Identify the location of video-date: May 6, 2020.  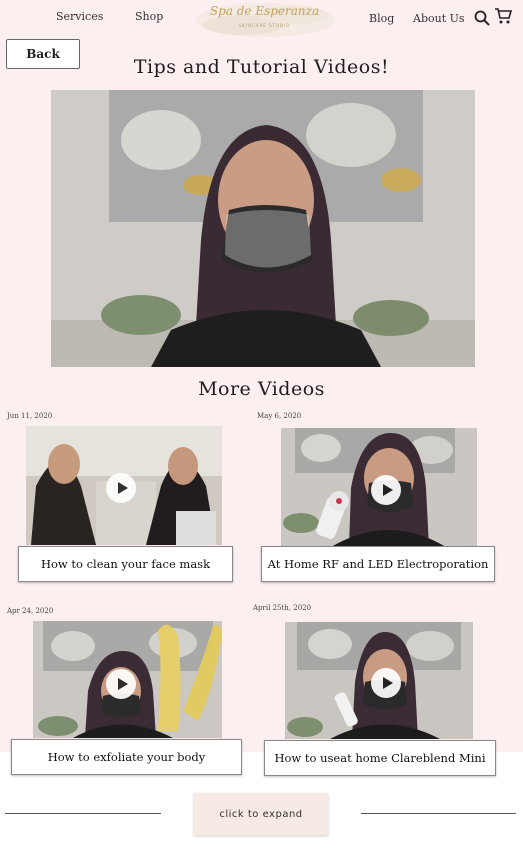
(279, 416).